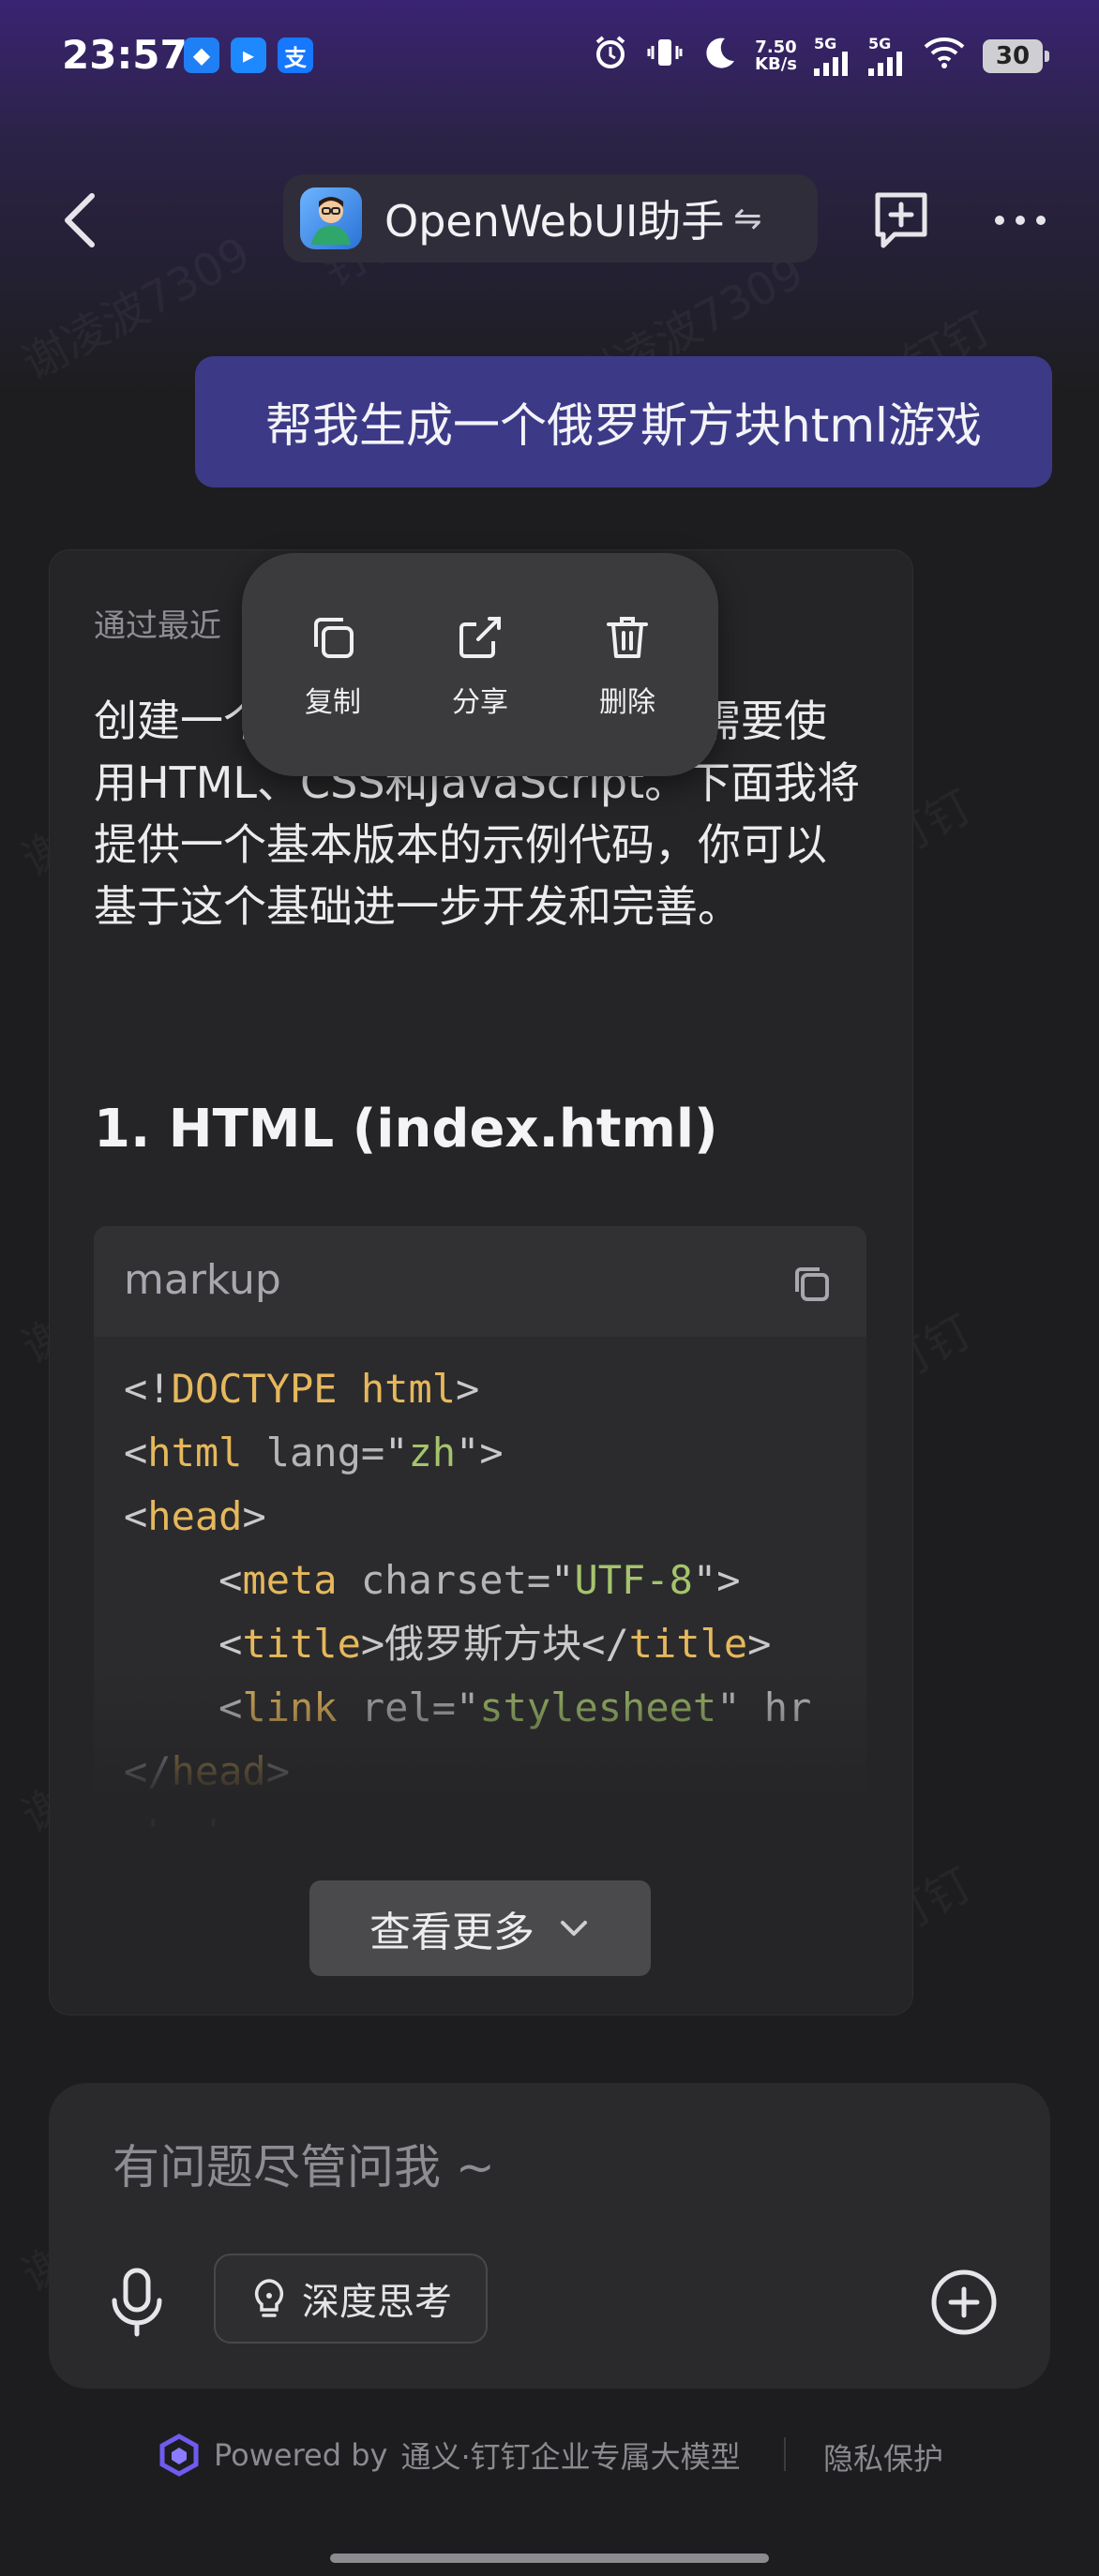 The height and width of the screenshot is (2576, 1099). What do you see at coordinates (570, 2457) in the screenshot?
I see `powered-model-name: 通义·钉钉企业专属大模型` at bounding box center [570, 2457].